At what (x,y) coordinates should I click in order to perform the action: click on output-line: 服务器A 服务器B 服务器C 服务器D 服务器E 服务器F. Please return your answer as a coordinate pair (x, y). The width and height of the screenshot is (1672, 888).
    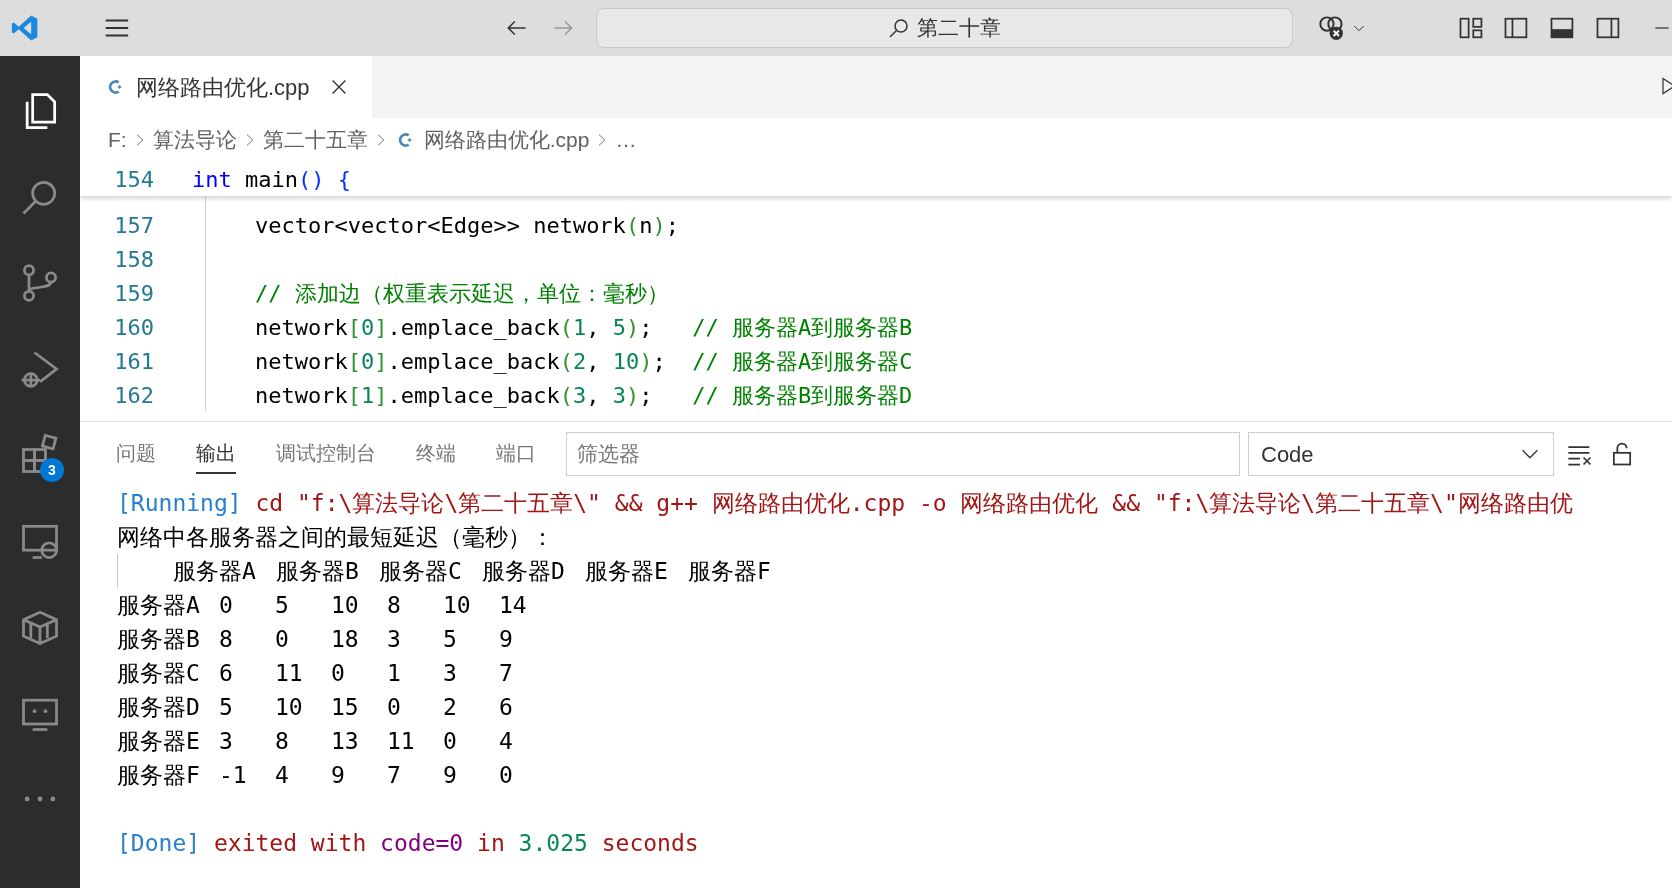
    Looking at the image, I should click on (472, 571).